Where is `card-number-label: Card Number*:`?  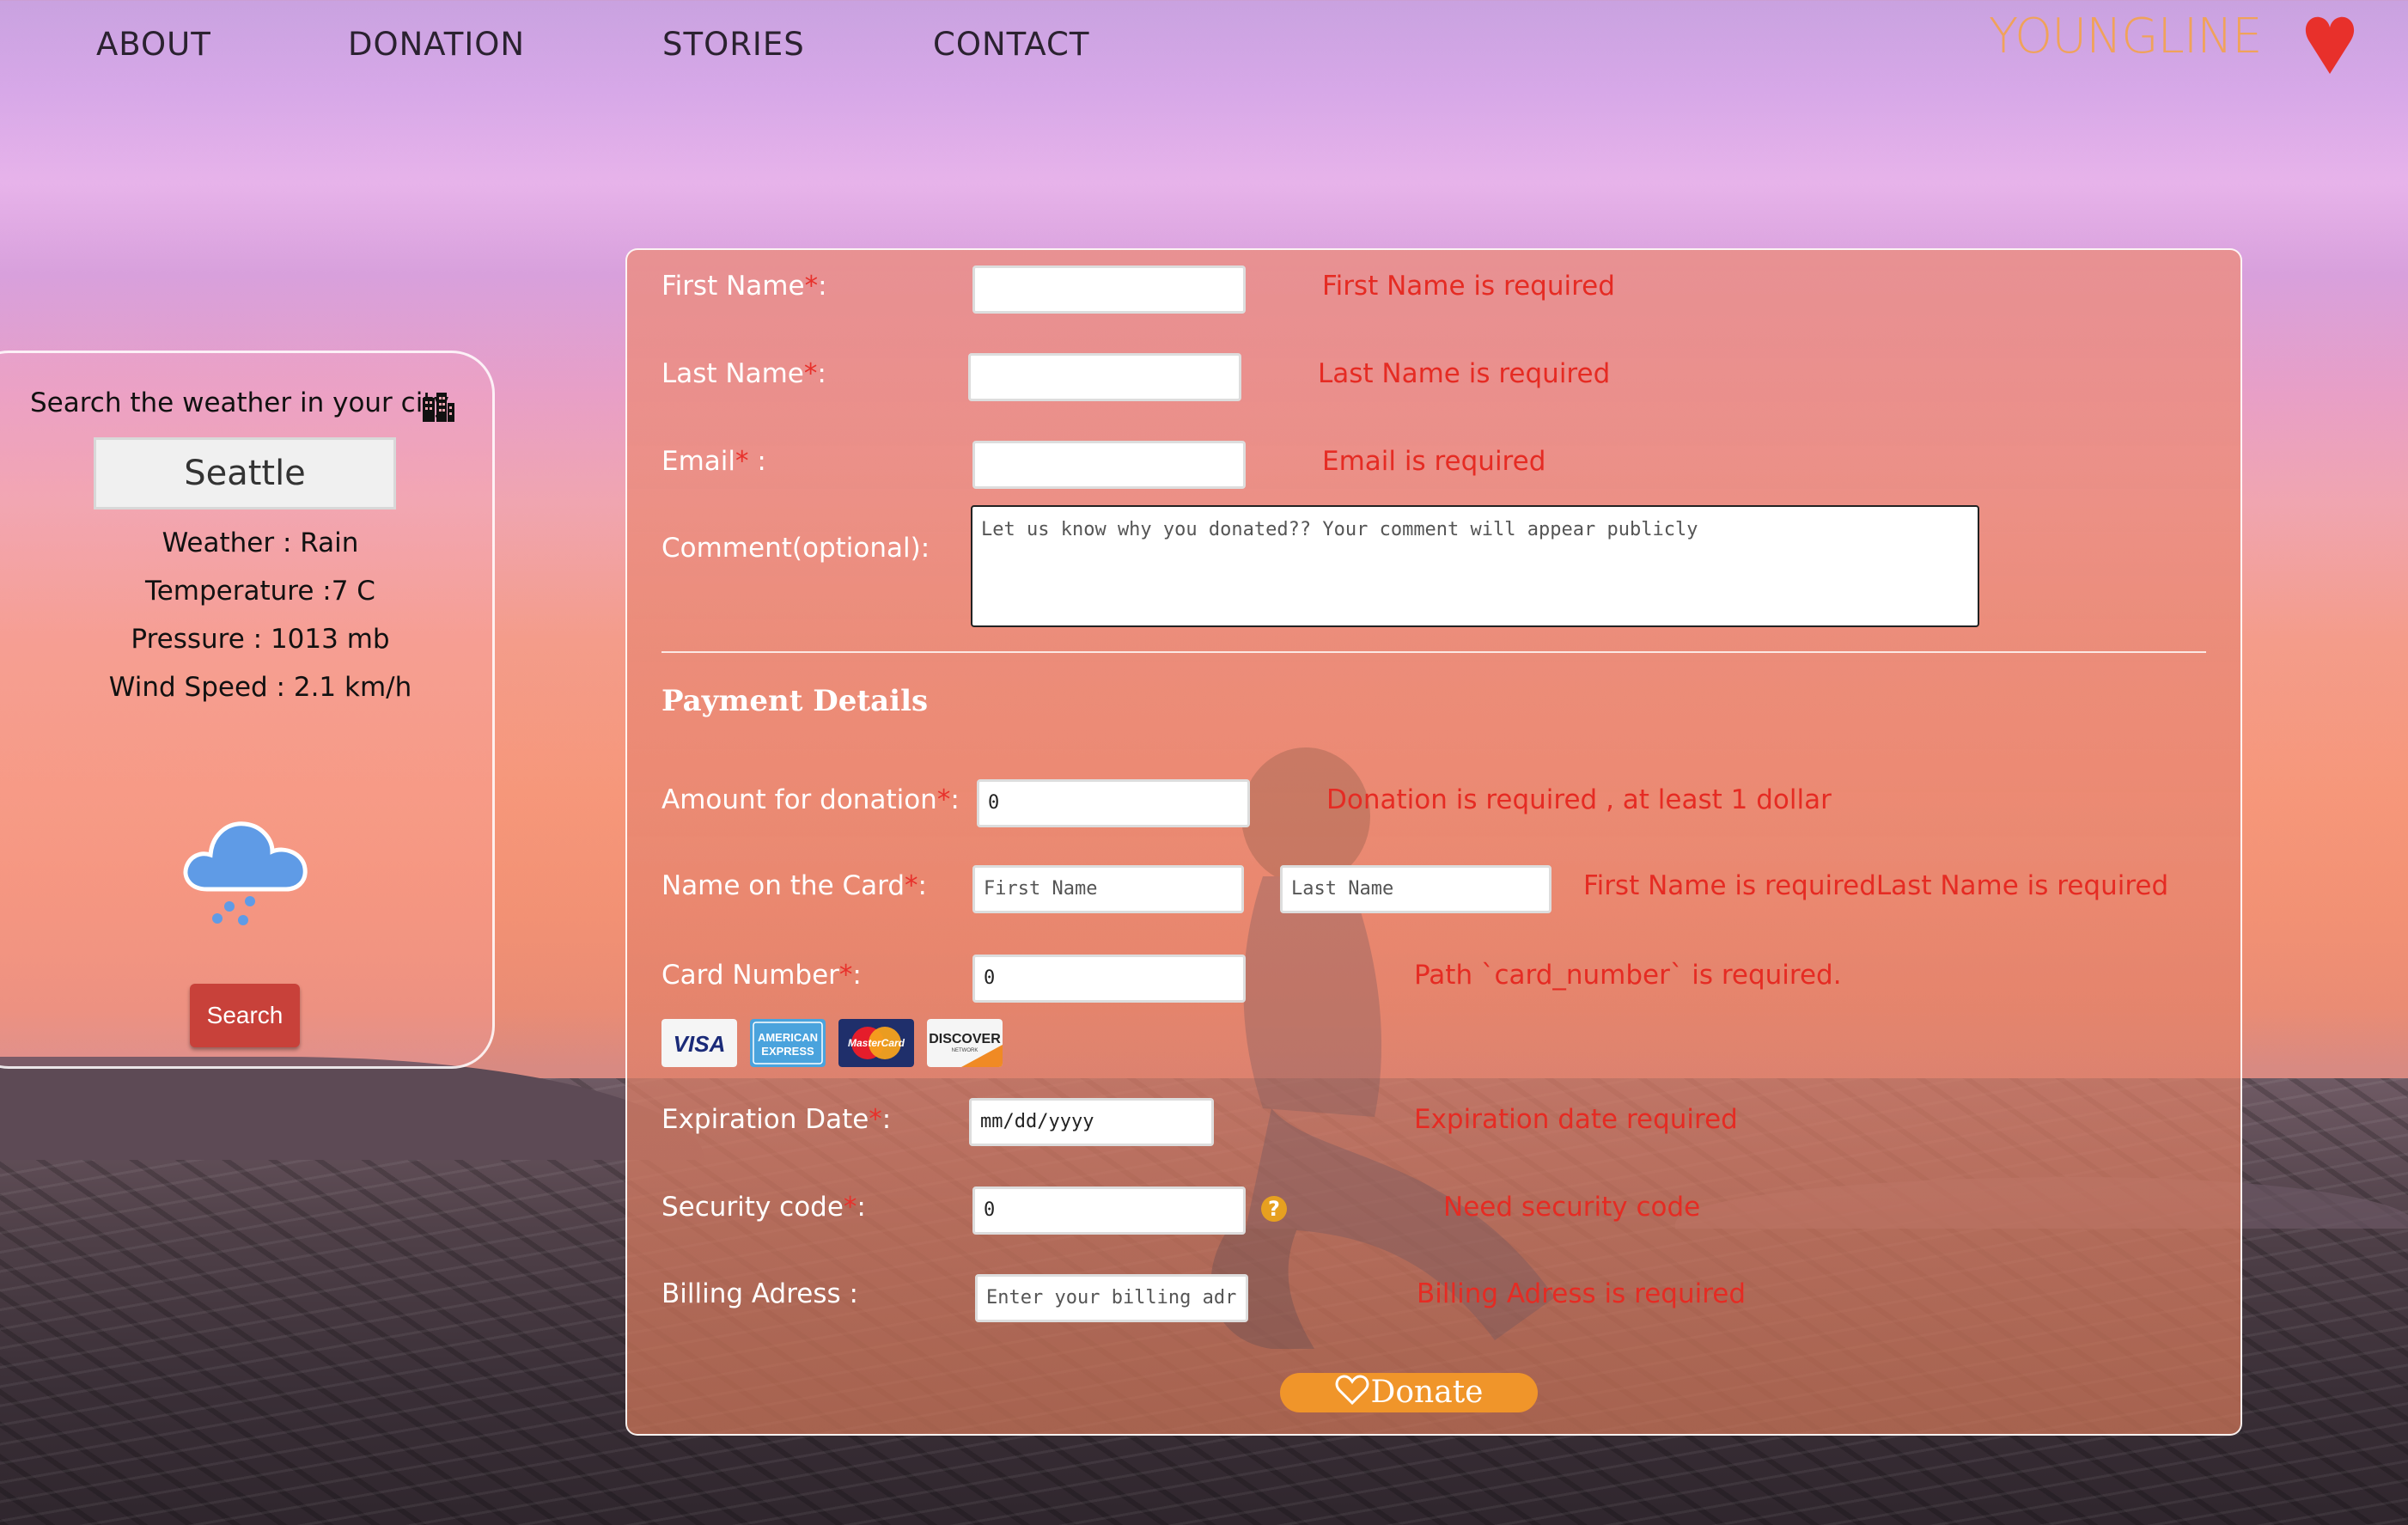
card-number-label: Card Number*: is located at coordinates (761, 975).